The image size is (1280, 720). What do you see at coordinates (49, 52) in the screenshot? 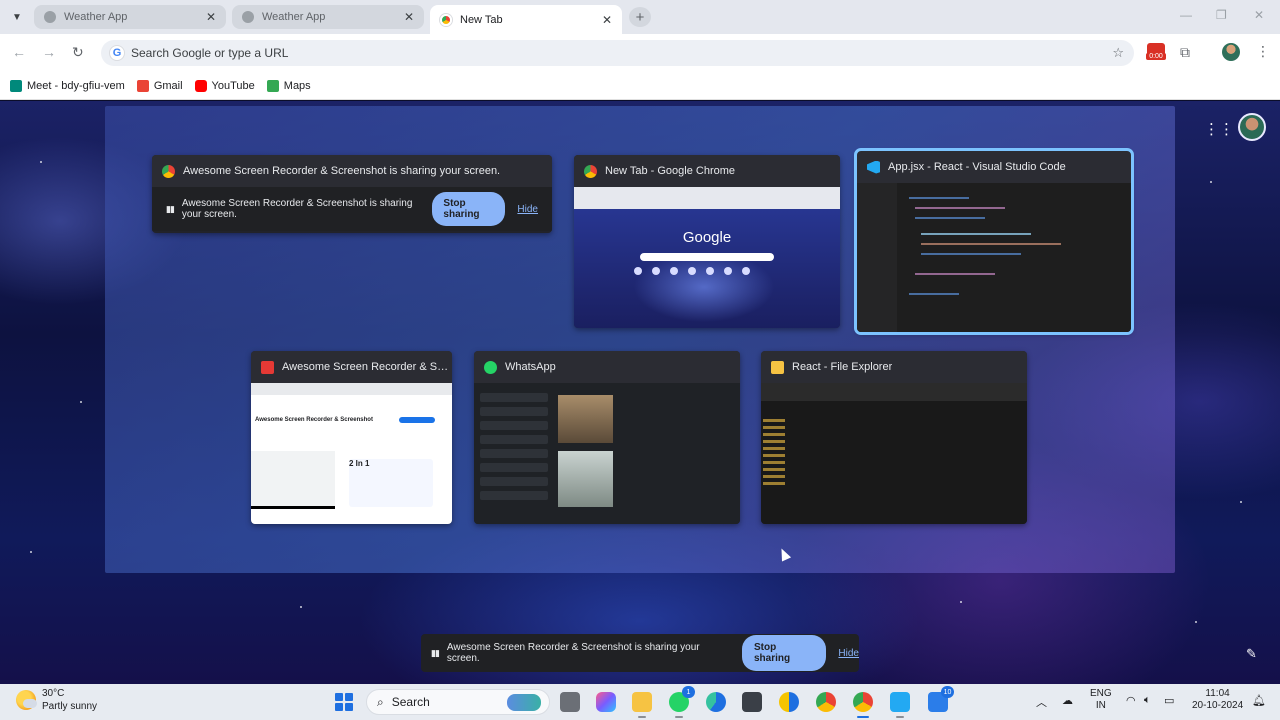
I see `forward-arrow-icon: →` at bounding box center [49, 52].